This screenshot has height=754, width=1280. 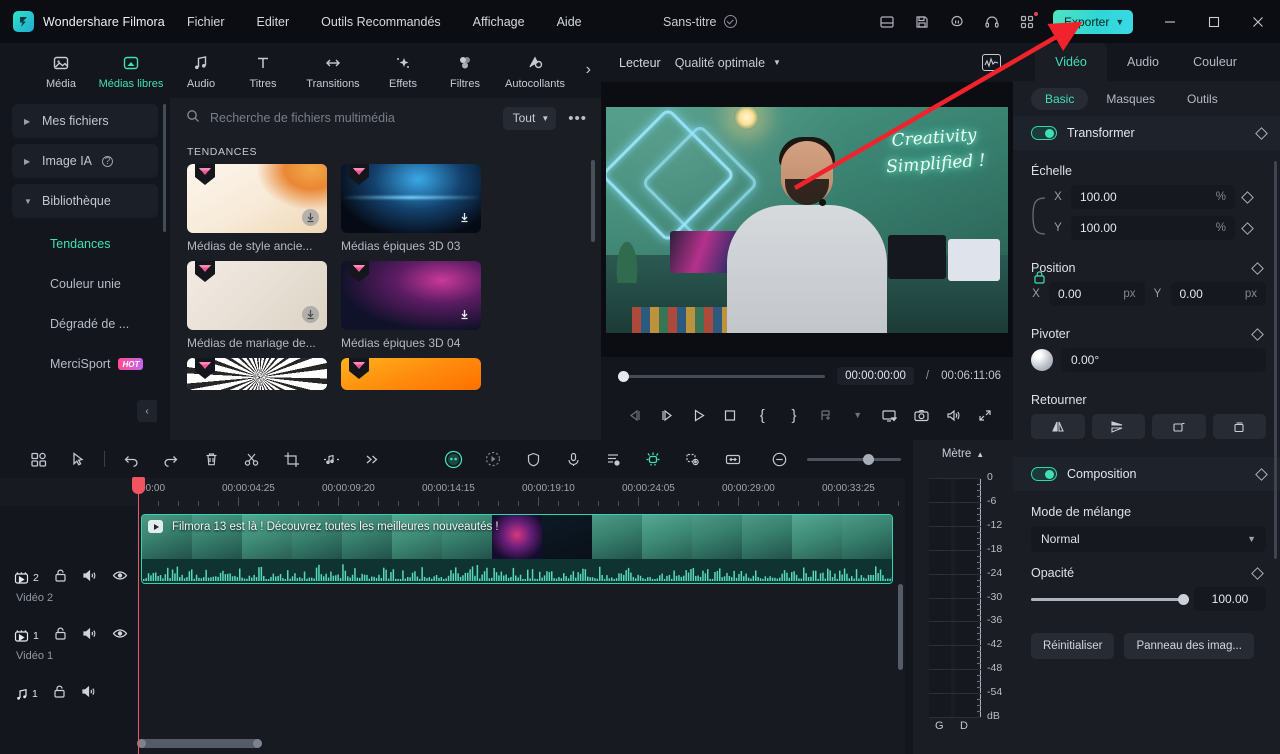 What do you see at coordinates (963, 454) in the screenshot?
I see `meter-toggle: Mètre ▲` at bounding box center [963, 454].